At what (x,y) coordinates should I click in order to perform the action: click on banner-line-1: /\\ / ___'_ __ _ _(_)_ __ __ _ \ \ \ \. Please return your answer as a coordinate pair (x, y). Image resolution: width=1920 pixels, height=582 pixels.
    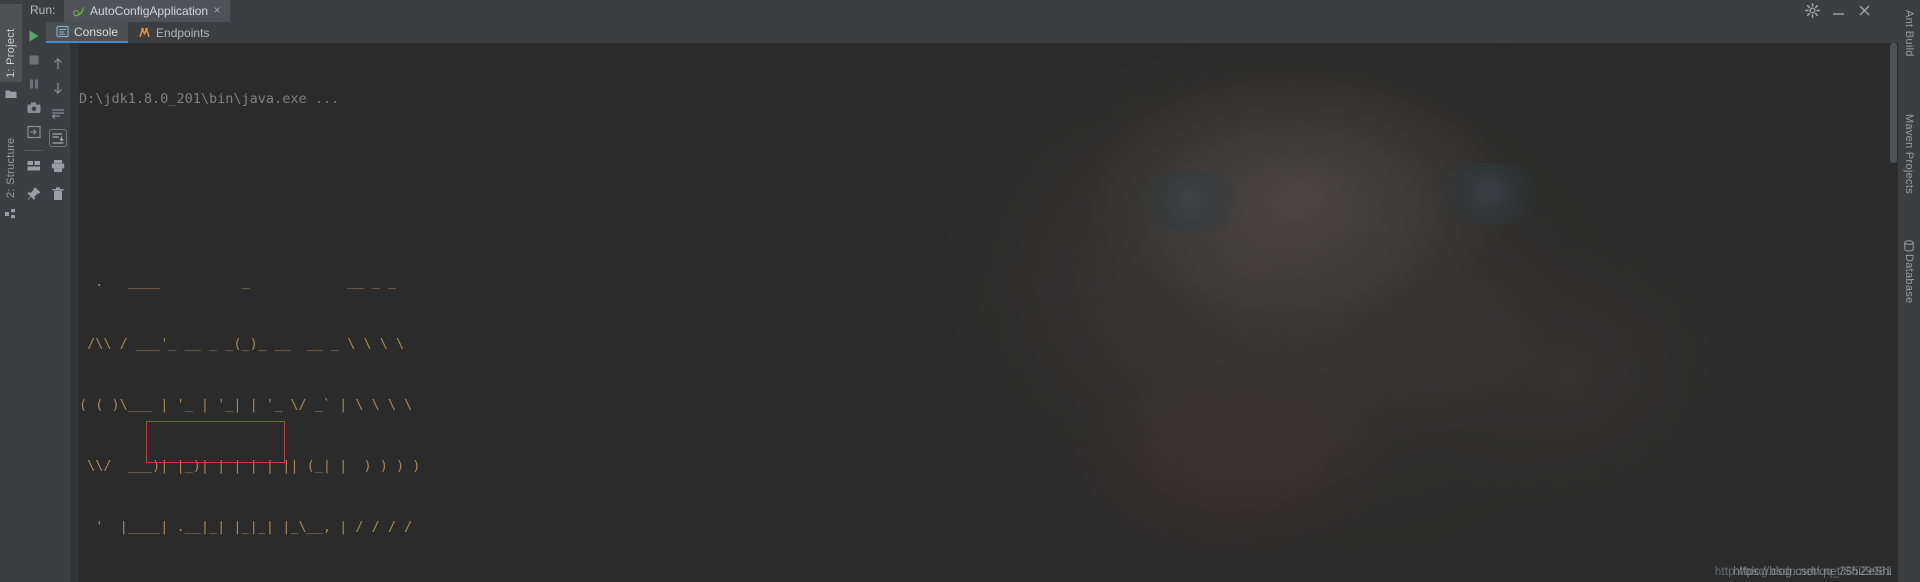
    Looking at the image, I should click on (242, 343).